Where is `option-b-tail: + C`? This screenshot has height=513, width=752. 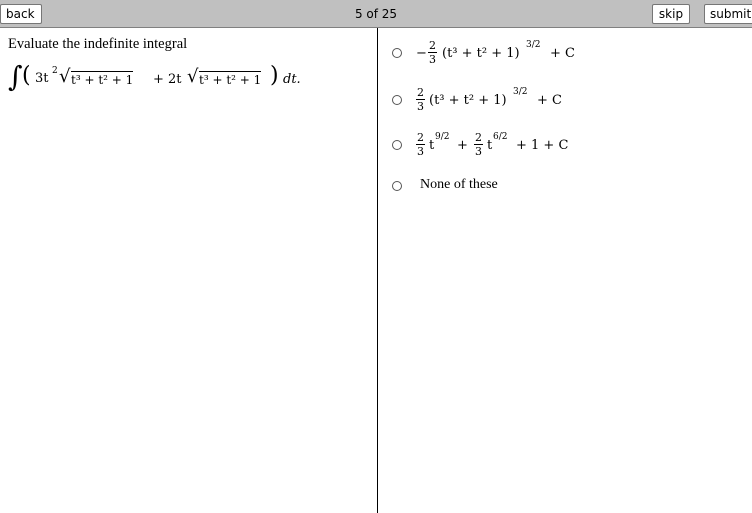
option-b-tail: + C is located at coordinates (549, 100).